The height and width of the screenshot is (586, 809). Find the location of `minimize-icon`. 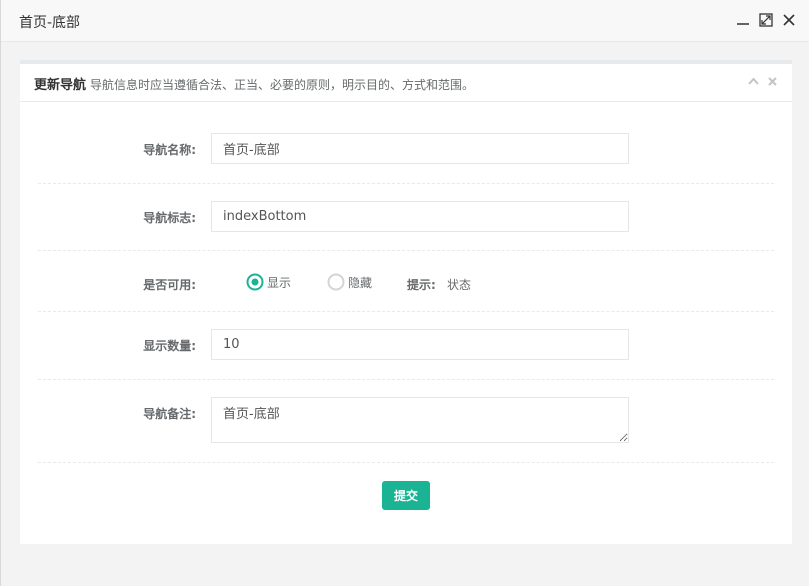

minimize-icon is located at coordinates (743, 20).